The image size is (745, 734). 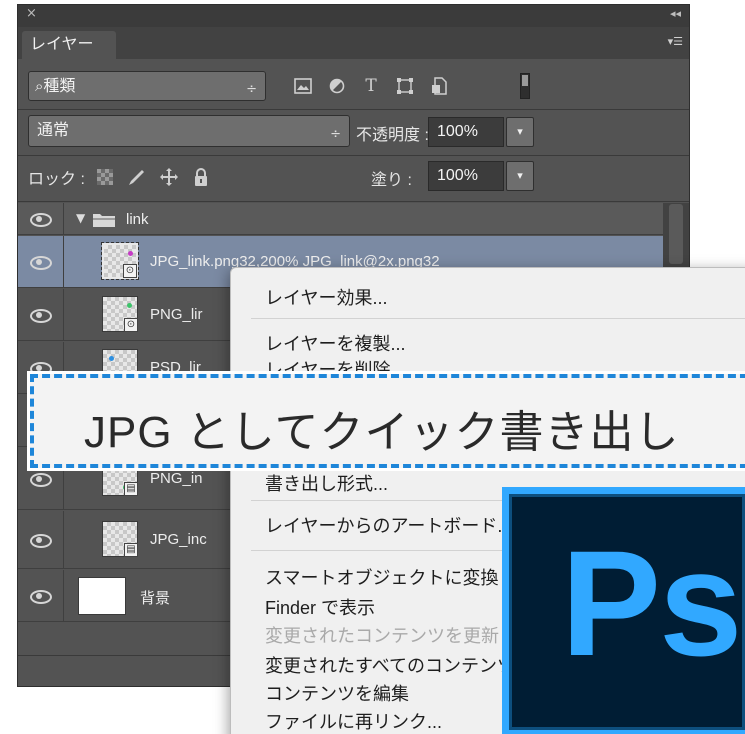 What do you see at coordinates (439, 86) in the screenshot?
I see `smart-object-filter-icon` at bounding box center [439, 86].